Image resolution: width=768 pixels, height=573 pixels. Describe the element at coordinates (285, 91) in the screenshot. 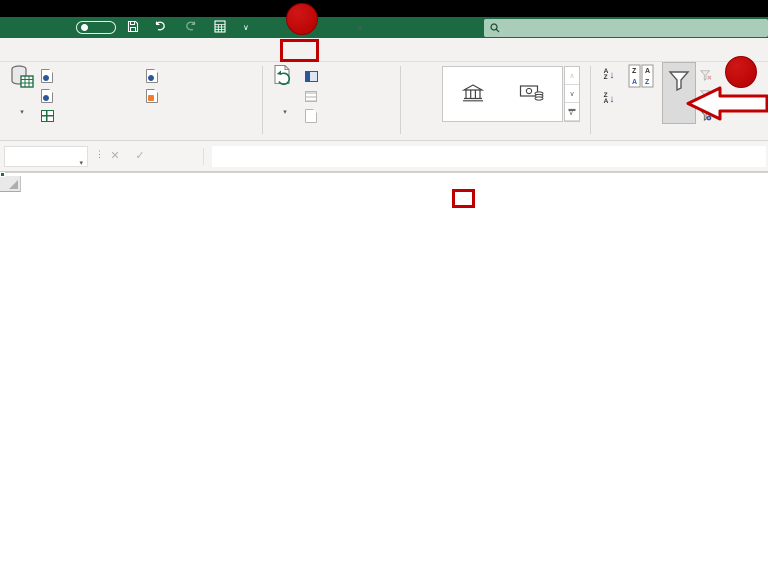

I see `refresh-all-button: ▾` at that location.